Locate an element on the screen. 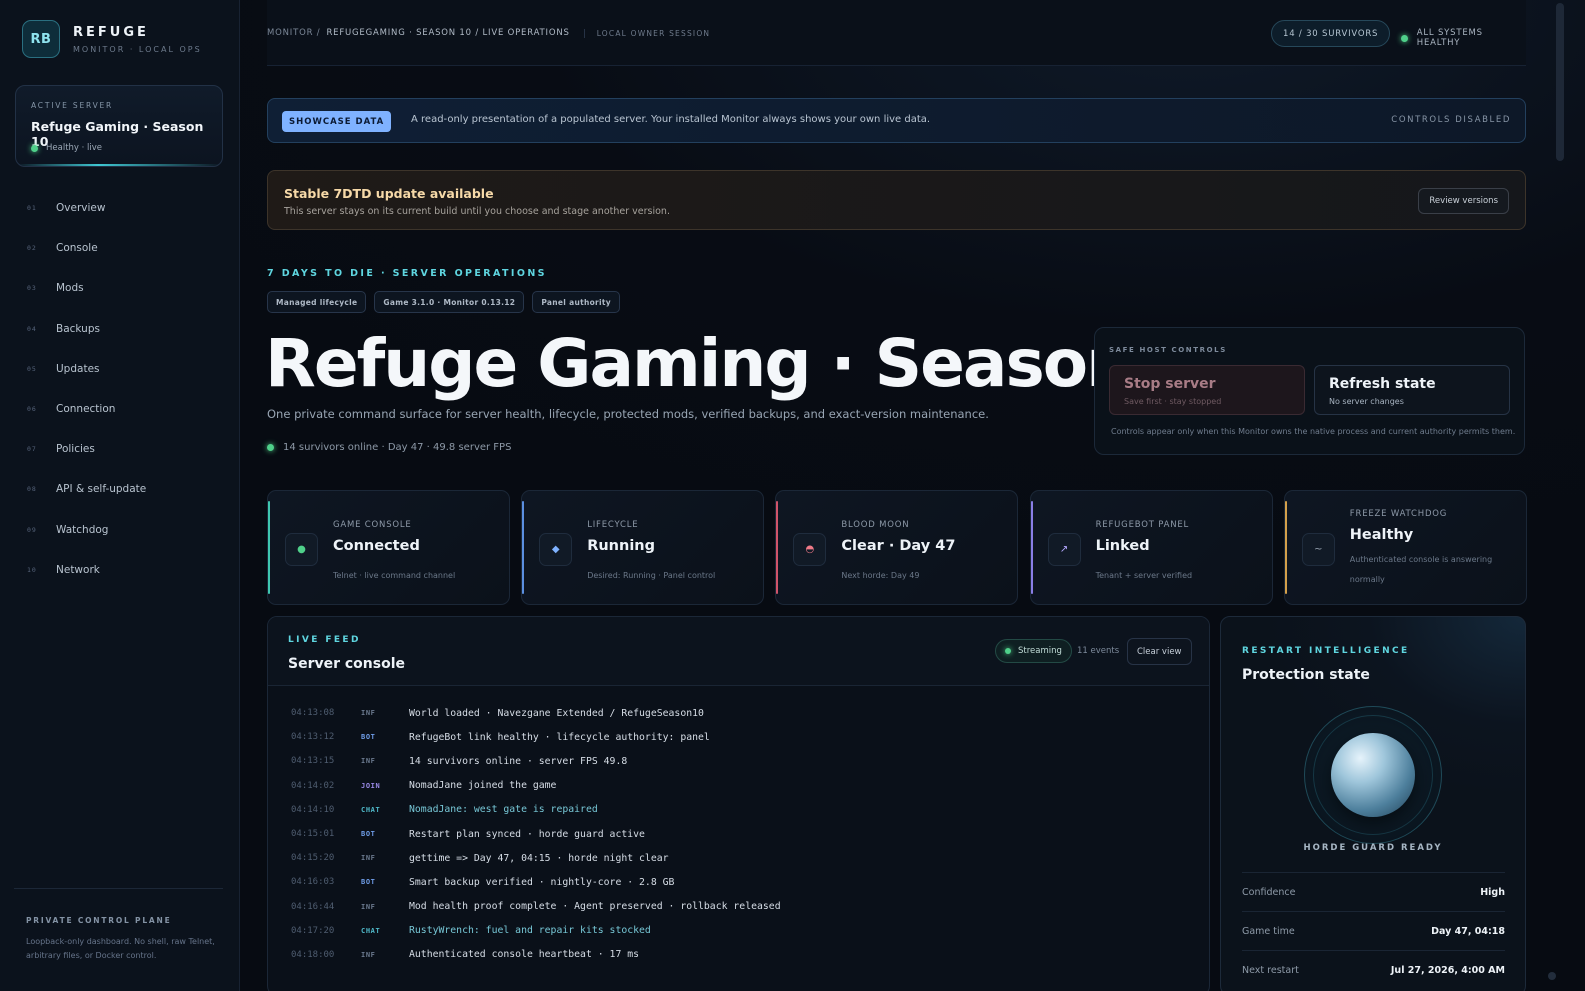 The image size is (1585, 991). scroll-down-icon is located at coordinates (1552, 976).